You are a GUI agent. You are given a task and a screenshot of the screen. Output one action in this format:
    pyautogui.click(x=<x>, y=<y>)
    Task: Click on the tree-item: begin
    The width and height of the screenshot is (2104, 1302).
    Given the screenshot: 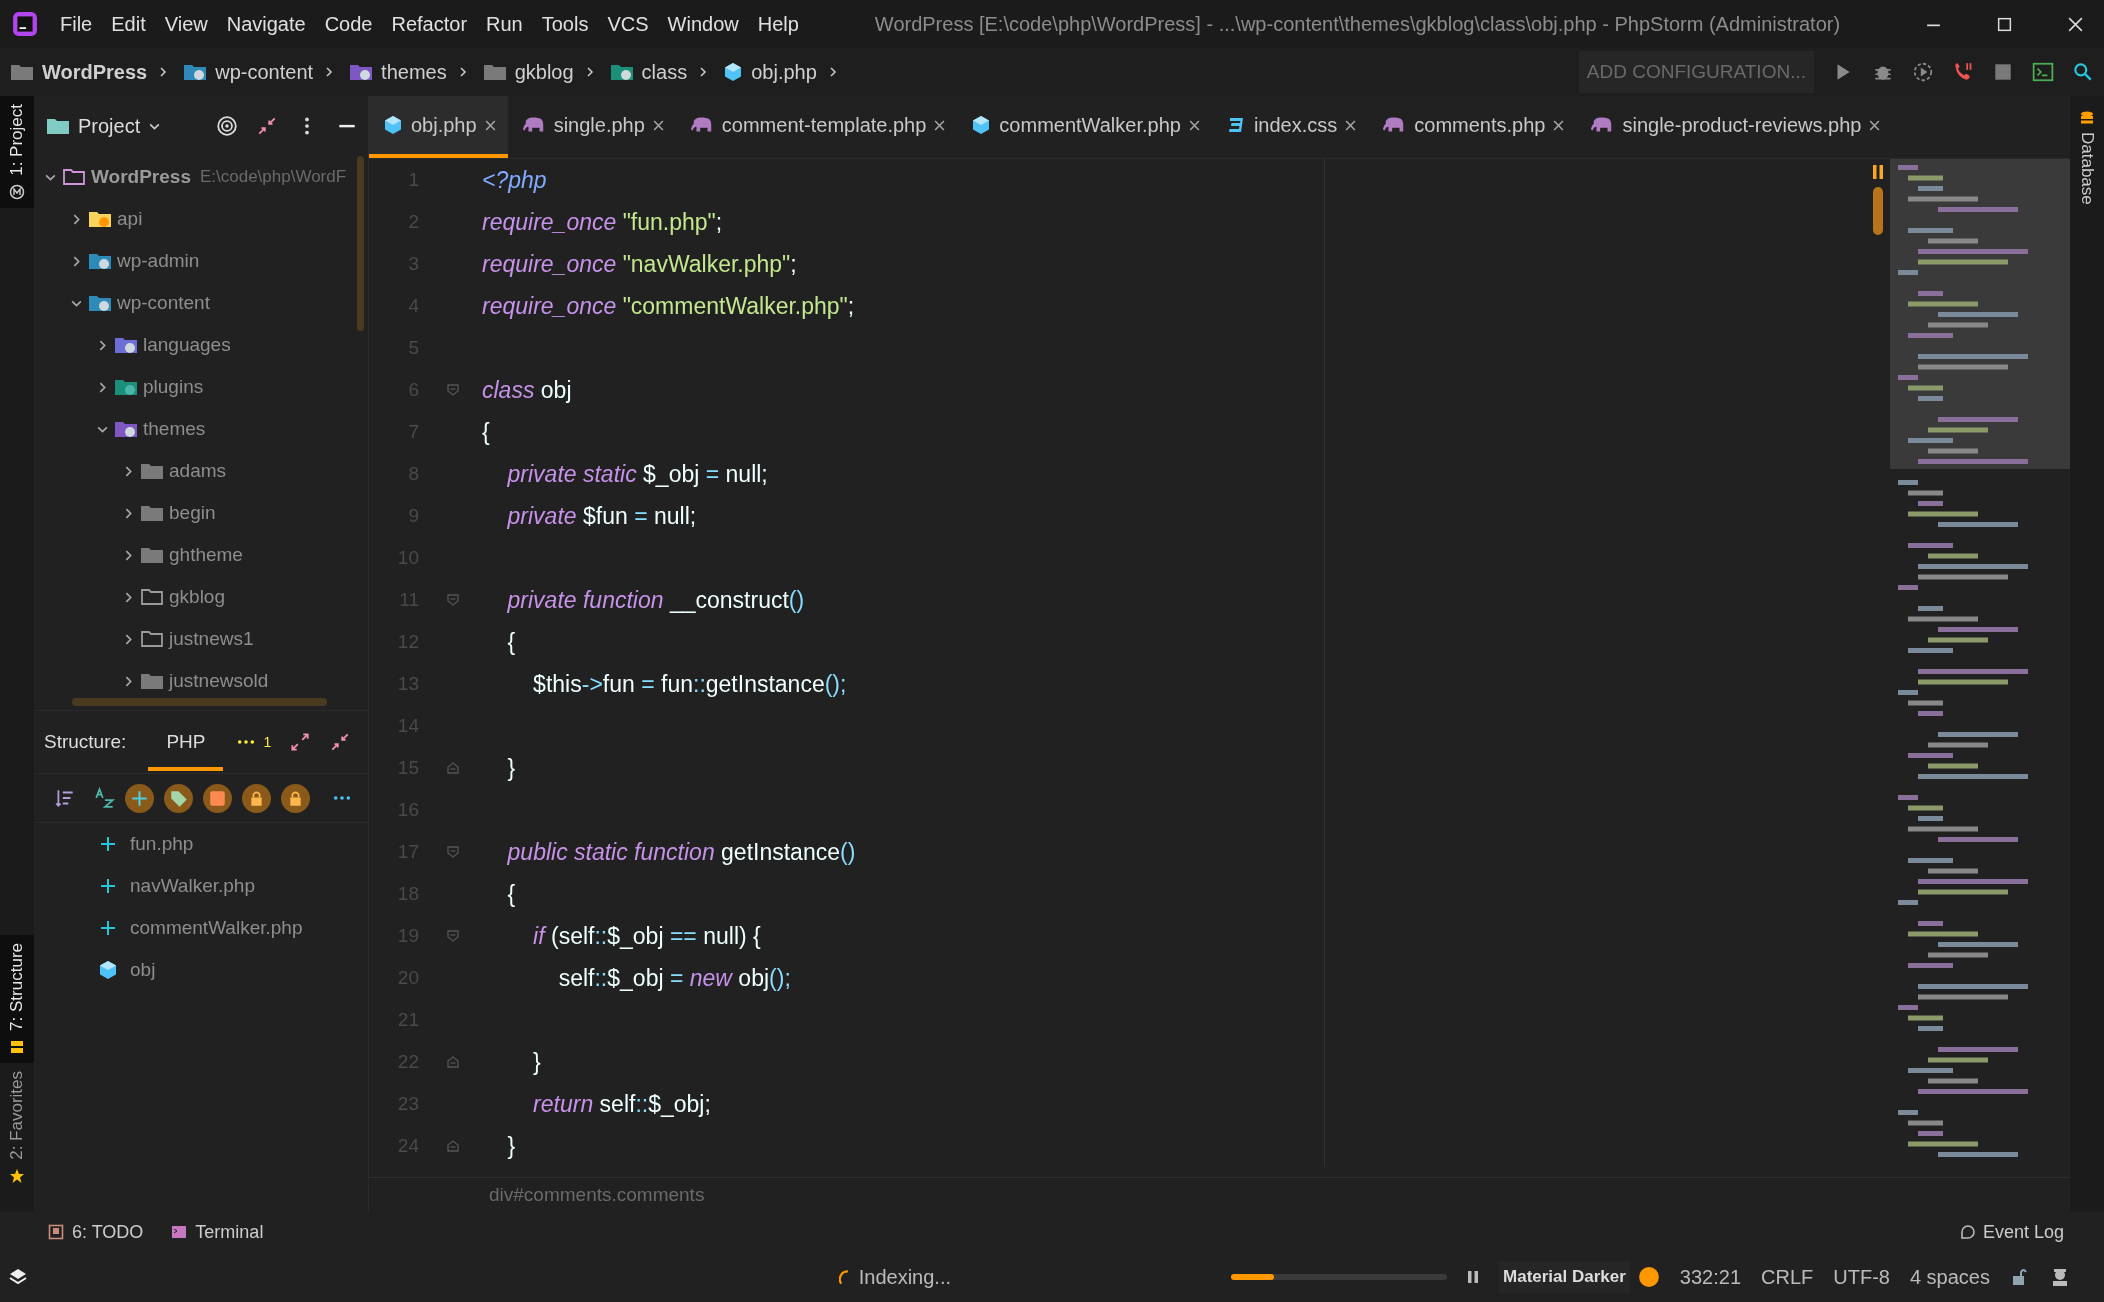 What is the action you would take?
    pyautogui.click(x=192, y=513)
    